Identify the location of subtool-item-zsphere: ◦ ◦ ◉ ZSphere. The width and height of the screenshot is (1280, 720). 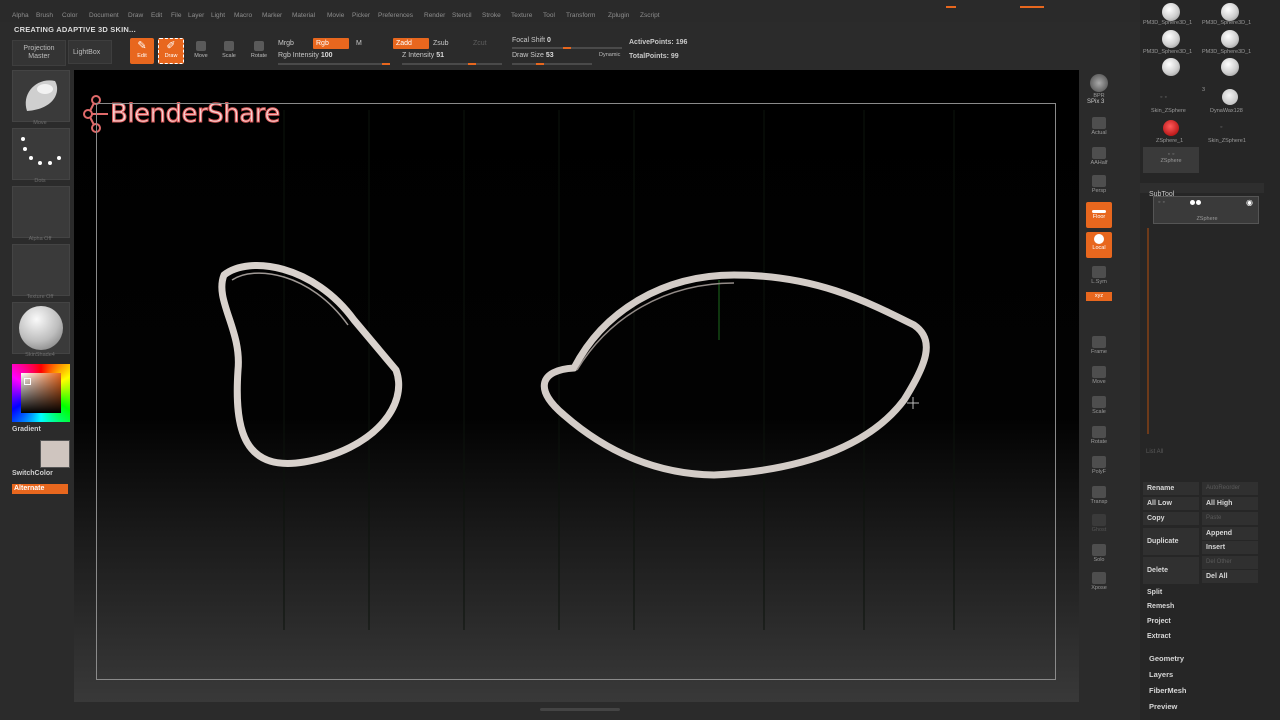
(1206, 210).